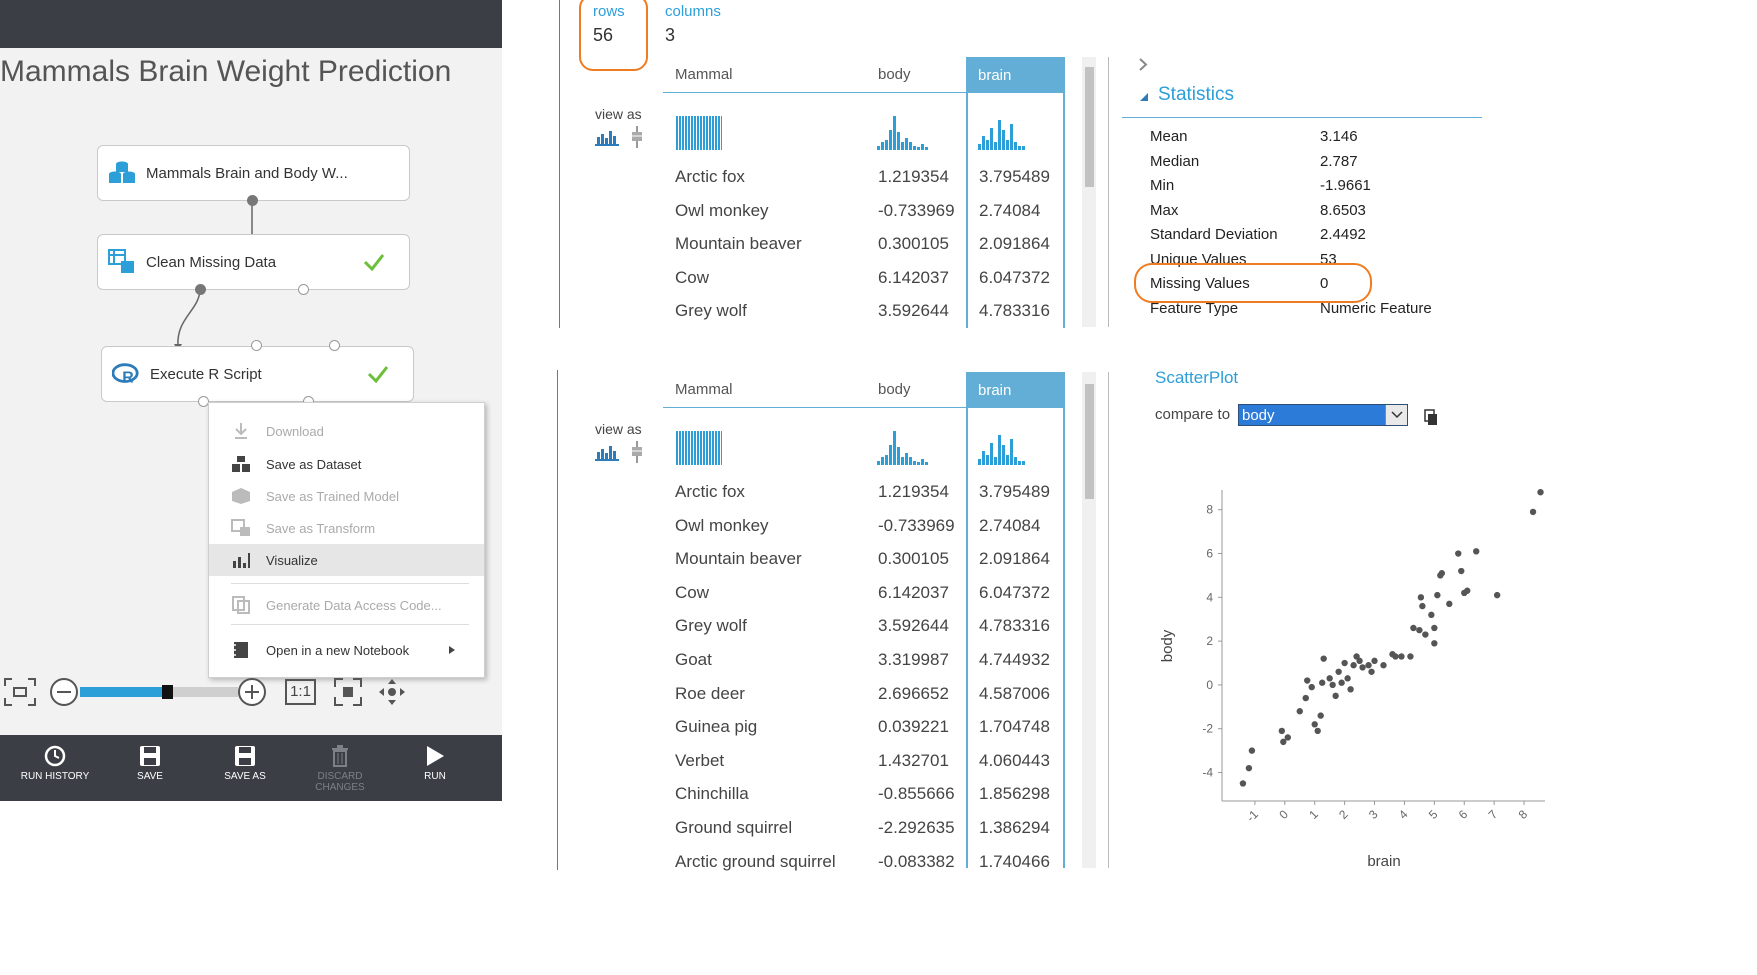  I want to click on menu-item-save-as-dataset: Save as Dataset, so click(346, 464).